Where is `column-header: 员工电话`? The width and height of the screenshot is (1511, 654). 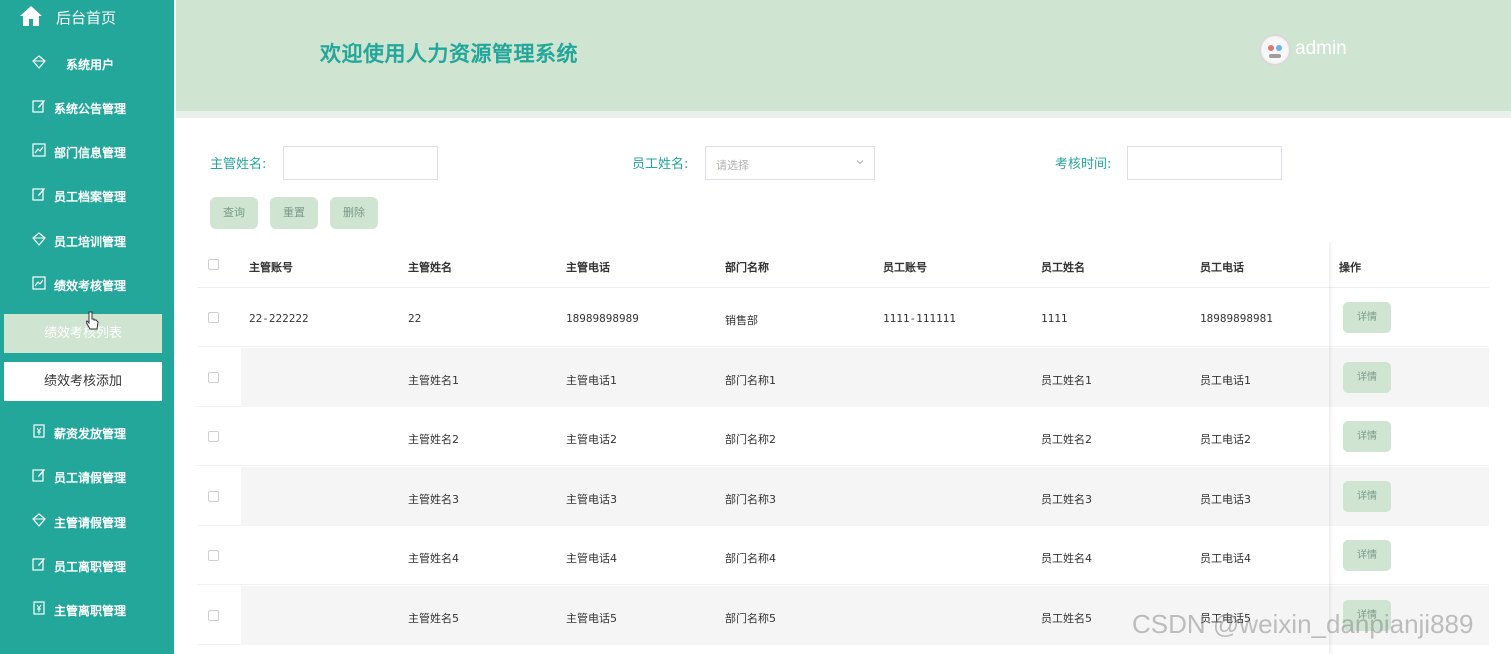
column-header: 员工电话 is located at coordinates (1222, 267).